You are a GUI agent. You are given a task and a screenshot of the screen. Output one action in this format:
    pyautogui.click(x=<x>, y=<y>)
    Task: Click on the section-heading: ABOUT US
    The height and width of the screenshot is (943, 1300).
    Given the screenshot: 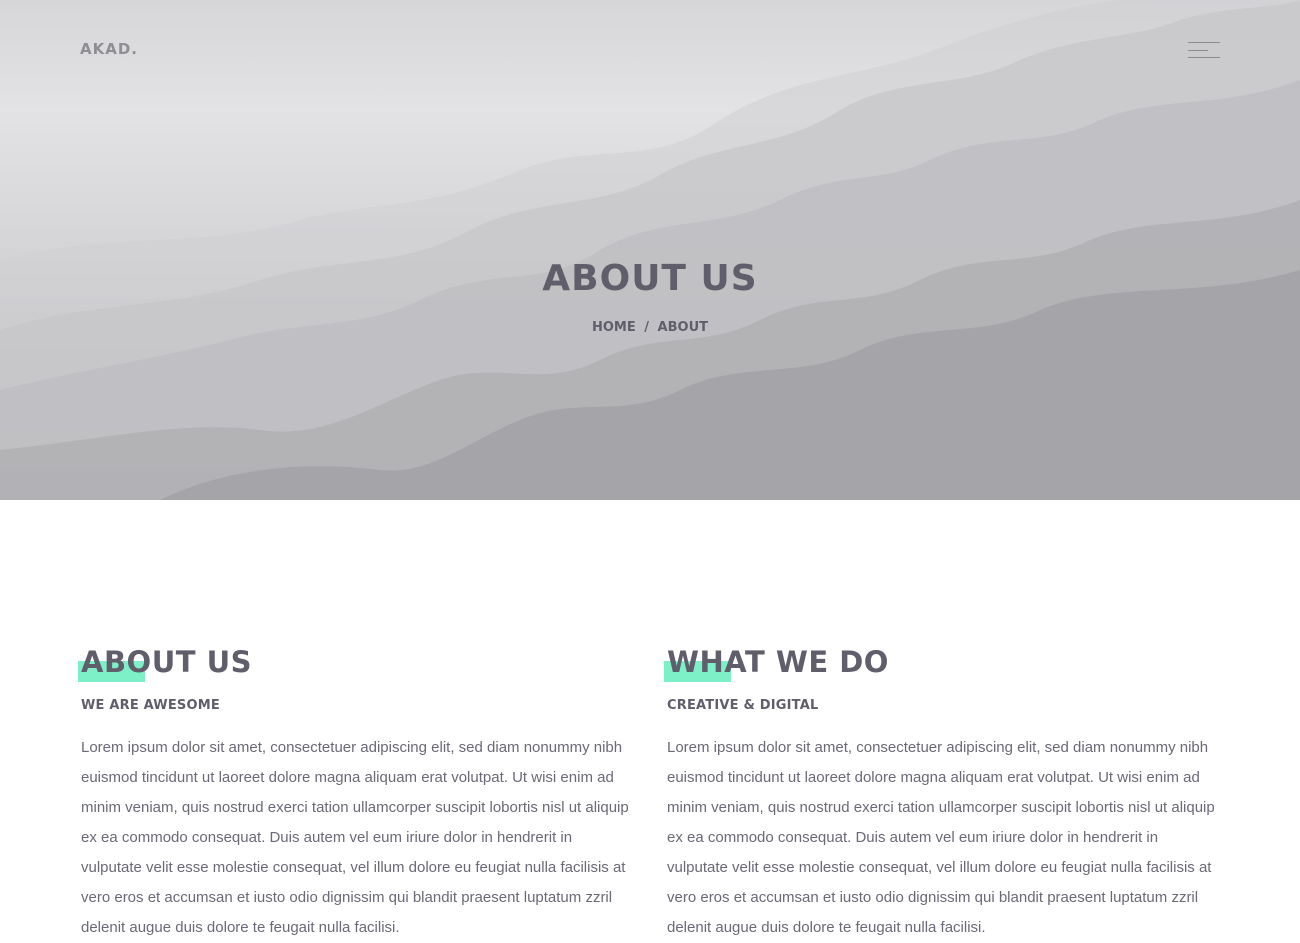 What is the action you would take?
    pyautogui.click(x=167, y=662)
    